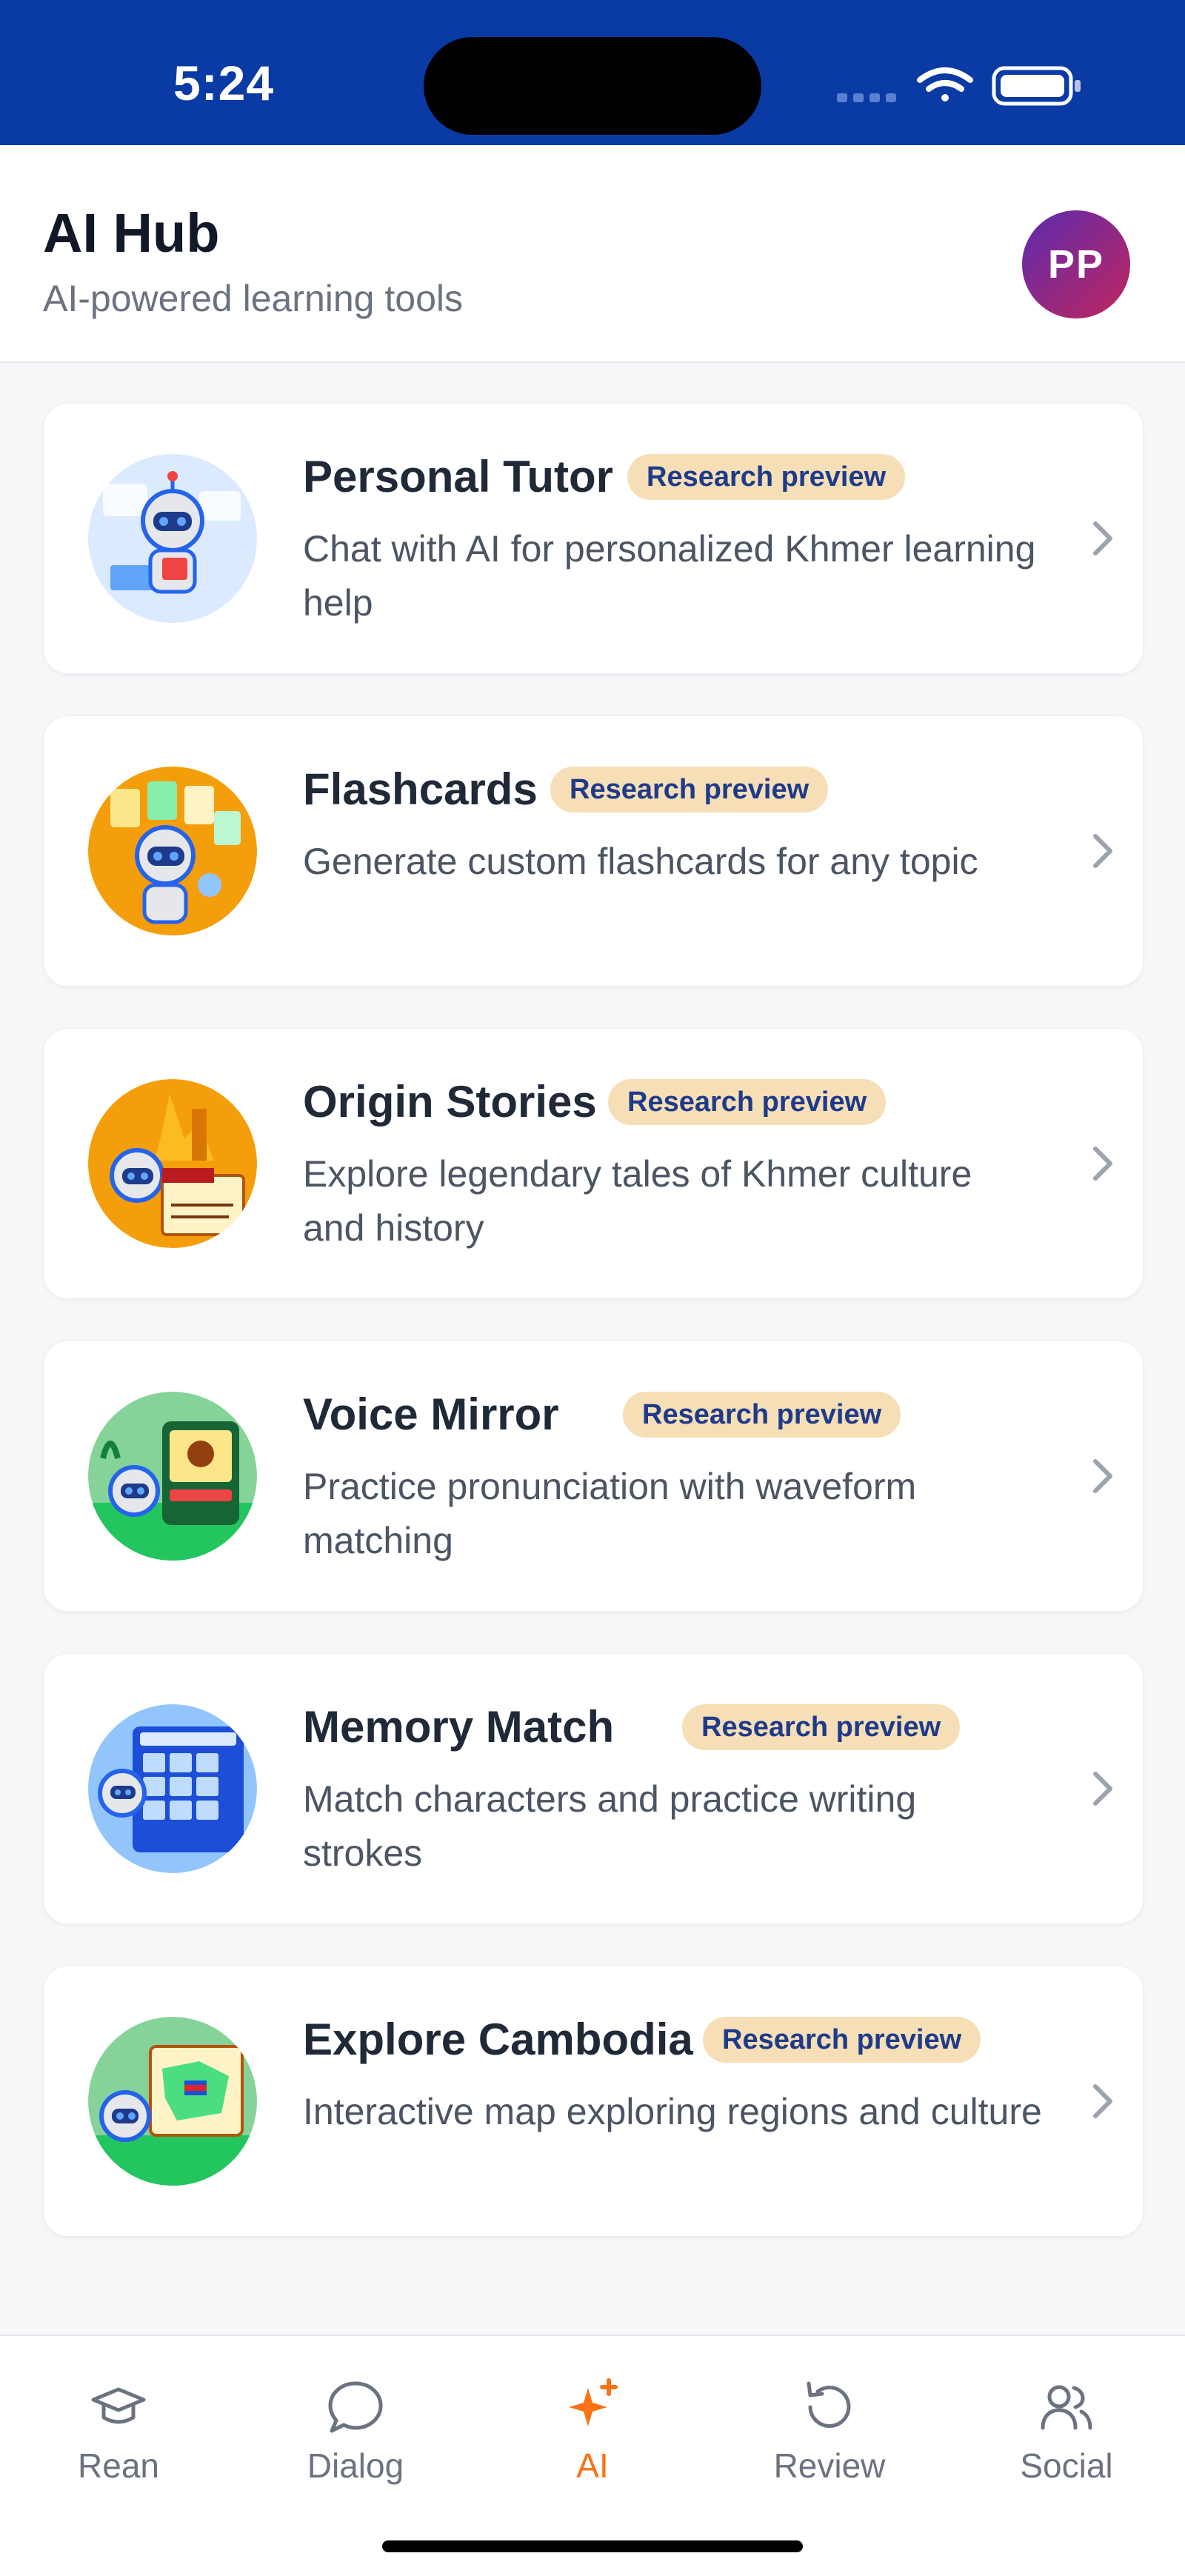 The image size is (1185, 2576). Describe the element at coordinates (1066, 2407) in the screenshot. I see `users-icon` at that location.